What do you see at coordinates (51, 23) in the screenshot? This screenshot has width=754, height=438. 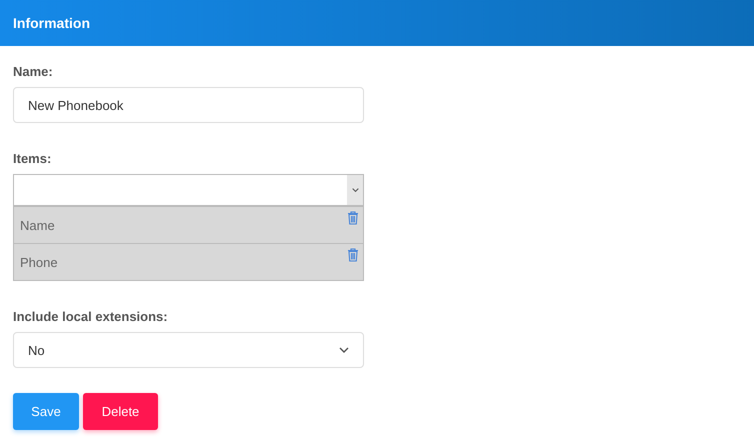 I see `header-title: Information` at bounding box center [51, 23].